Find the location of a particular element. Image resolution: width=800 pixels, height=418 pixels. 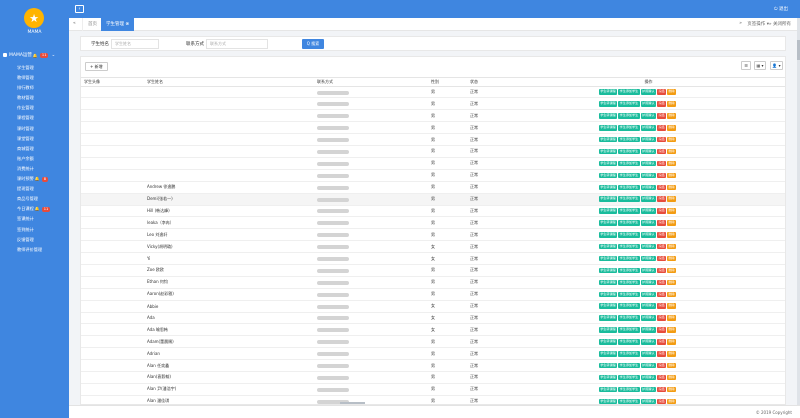

sidebar-item: 教材管理 is located at coordinates (34, 98).